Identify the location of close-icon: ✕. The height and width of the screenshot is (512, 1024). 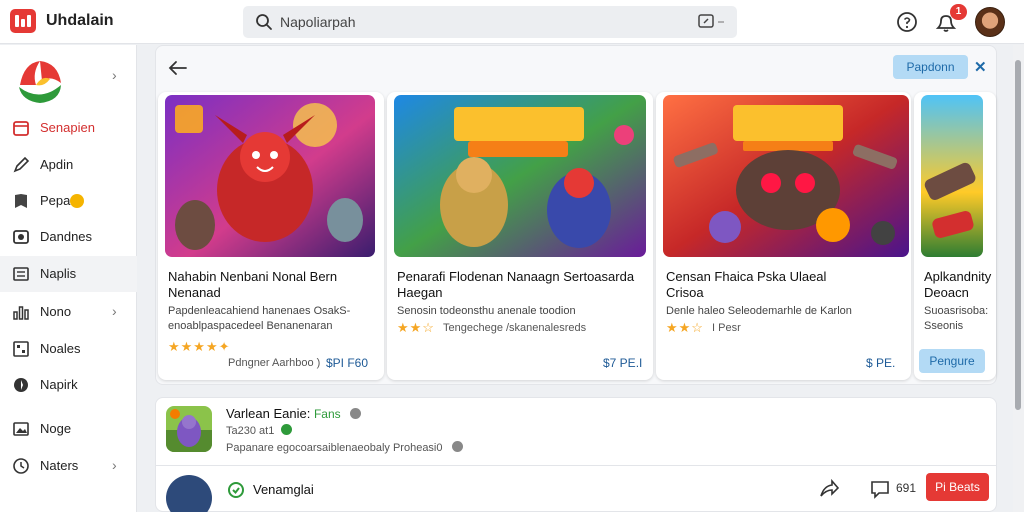
(980, 67).